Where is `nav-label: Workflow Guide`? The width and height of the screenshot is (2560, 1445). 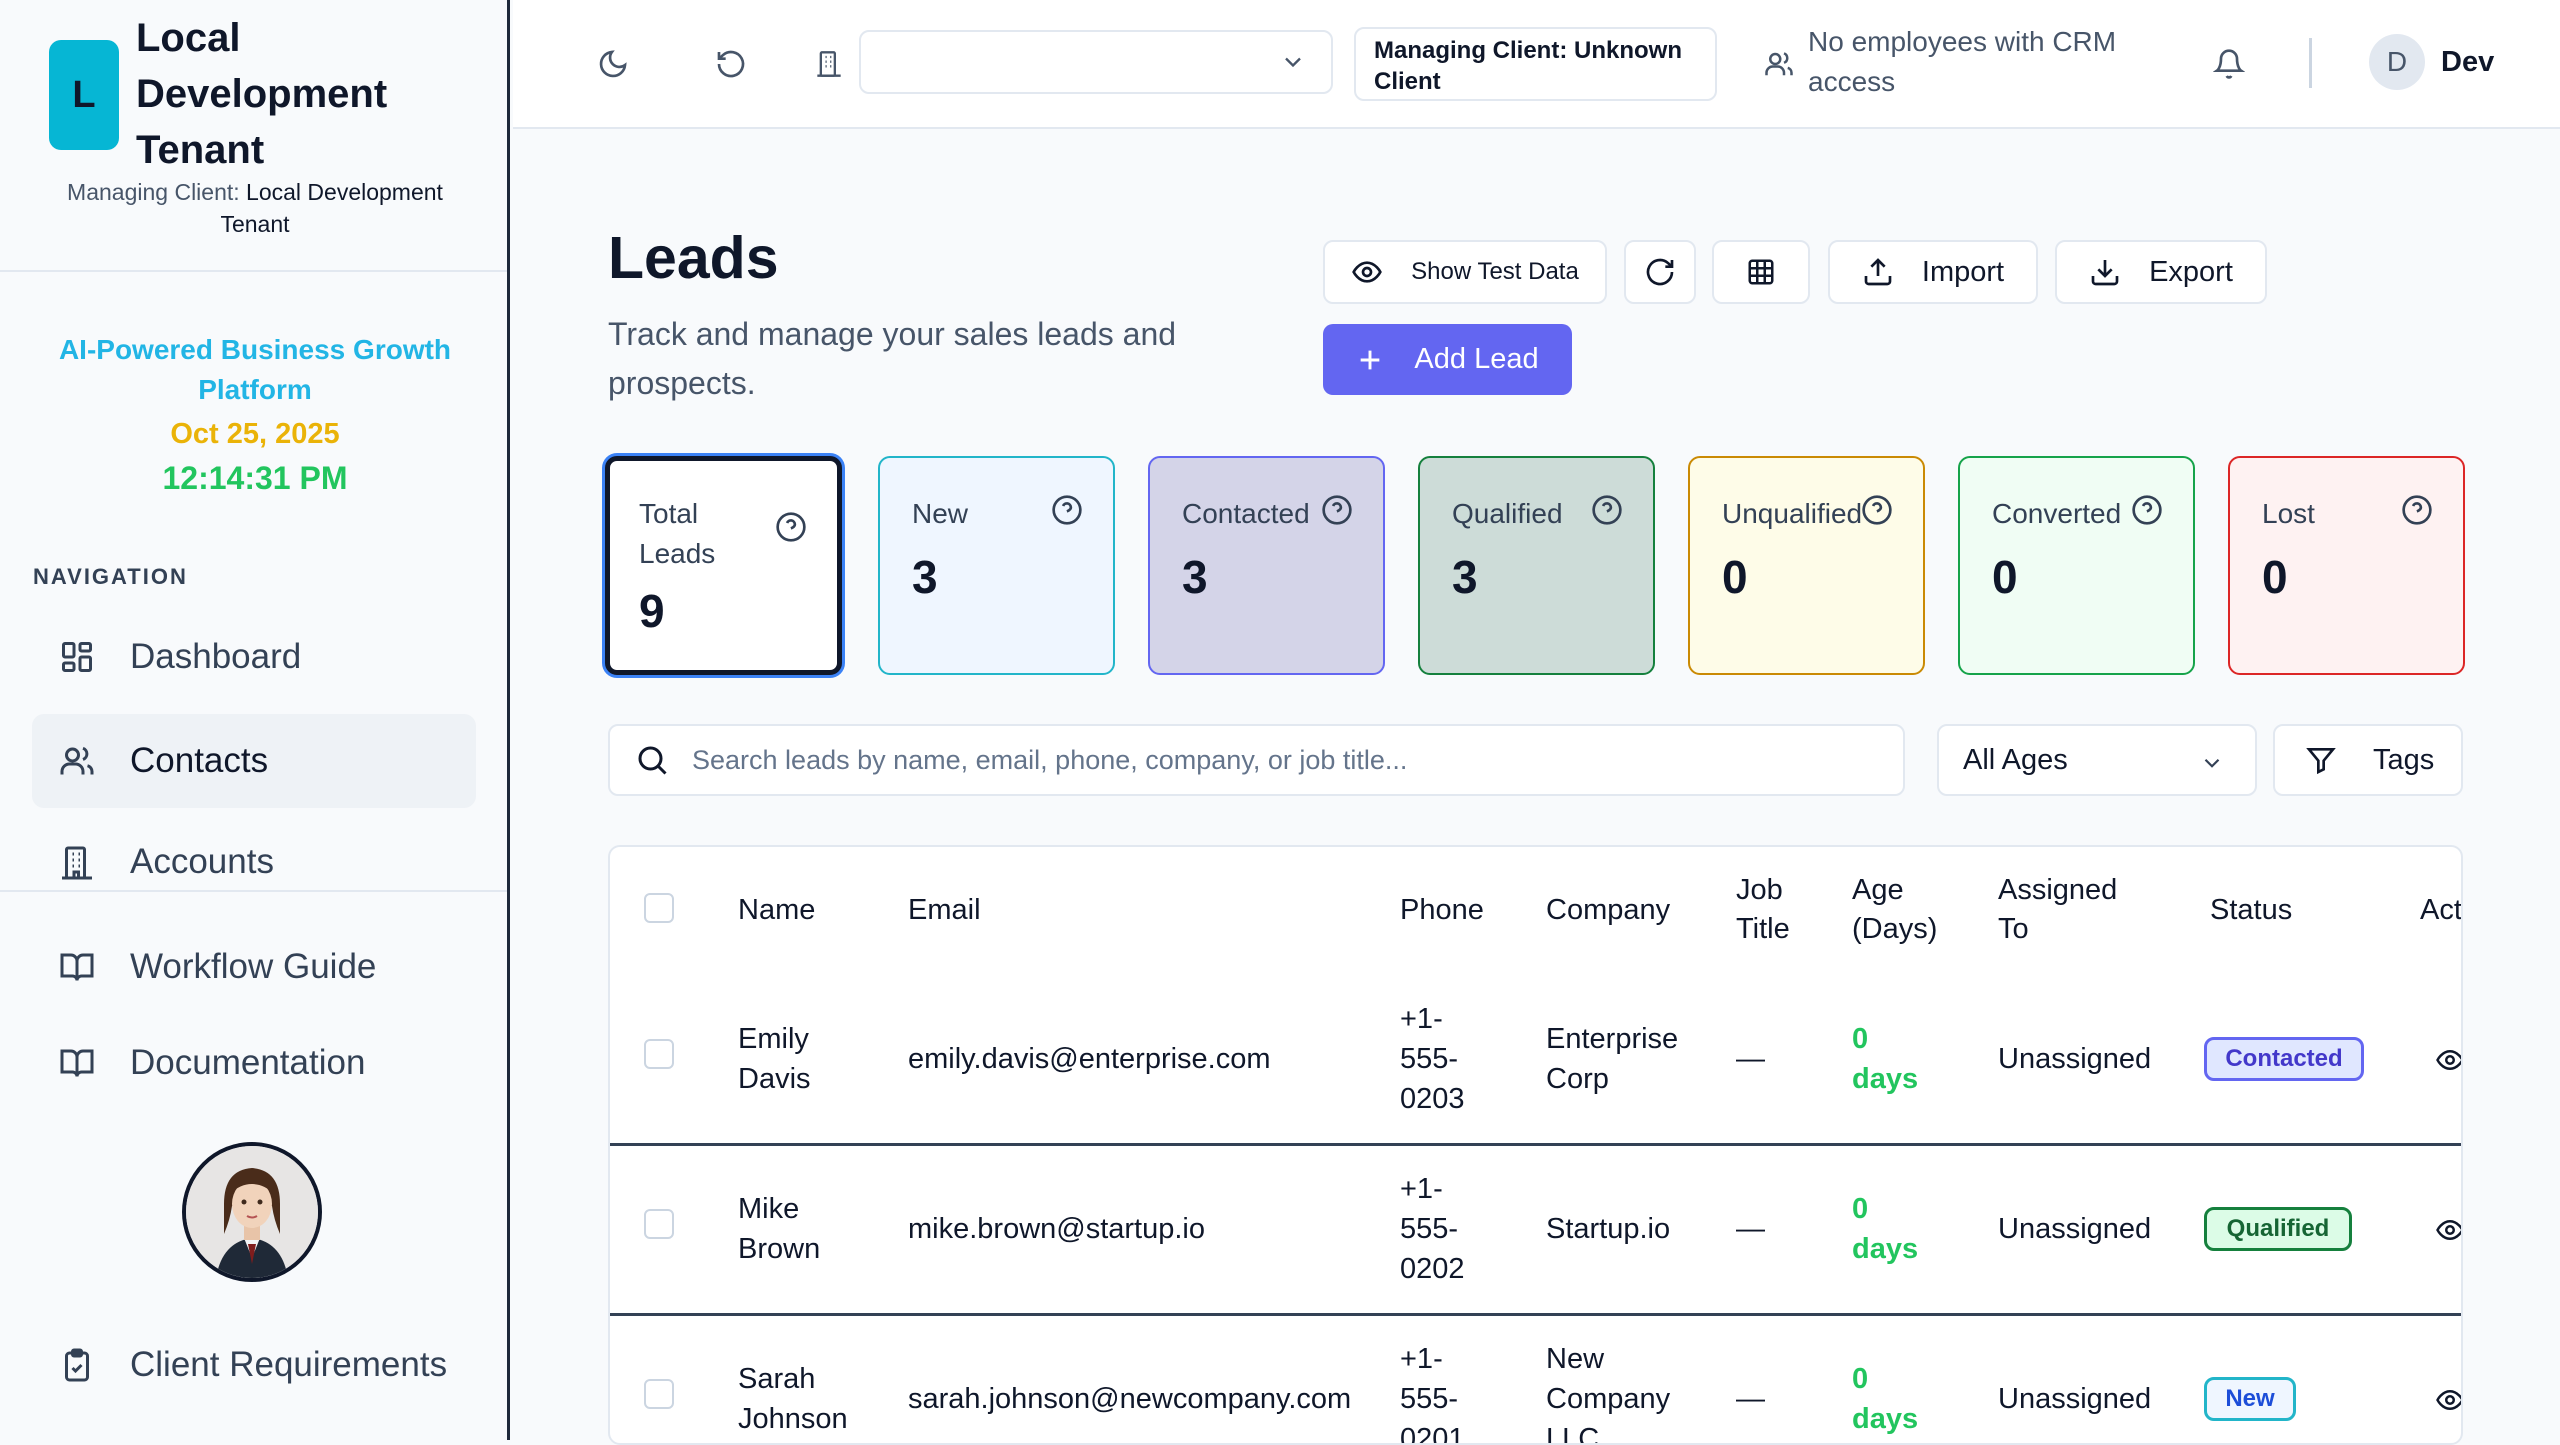
nav-label: Workflow Guide is located at coordinates (253, 966).